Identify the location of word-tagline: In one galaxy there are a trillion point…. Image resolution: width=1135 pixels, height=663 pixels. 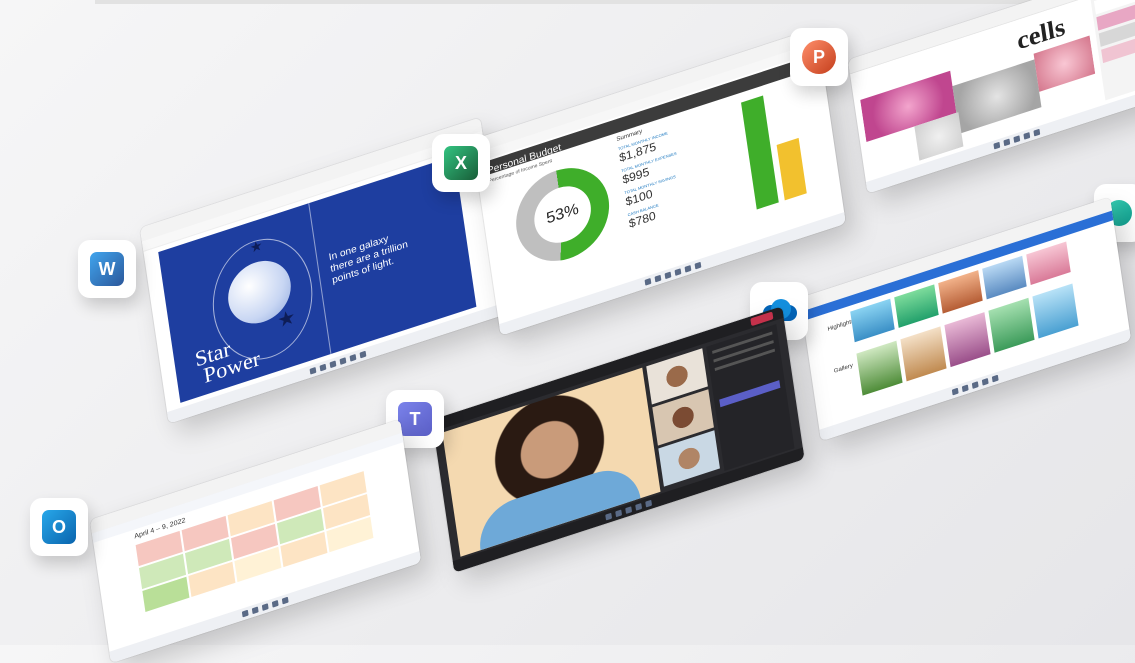
(369, 257).